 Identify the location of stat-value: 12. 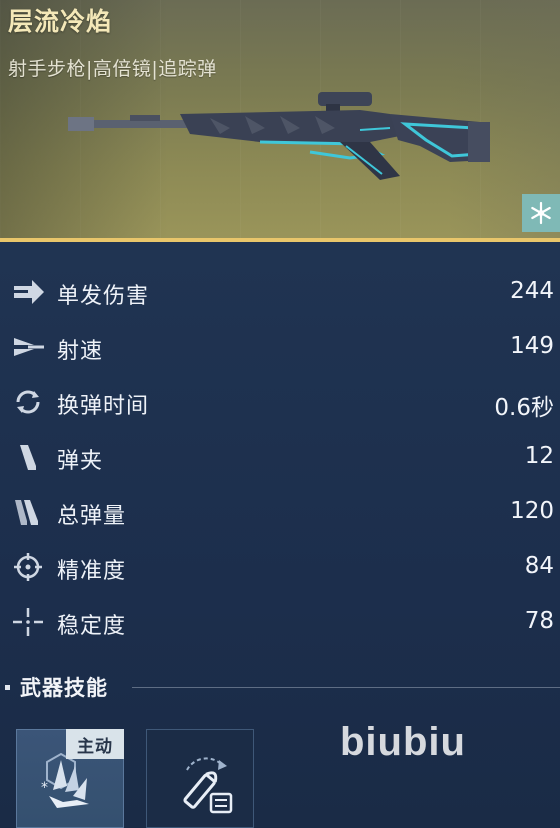
(539, 456).